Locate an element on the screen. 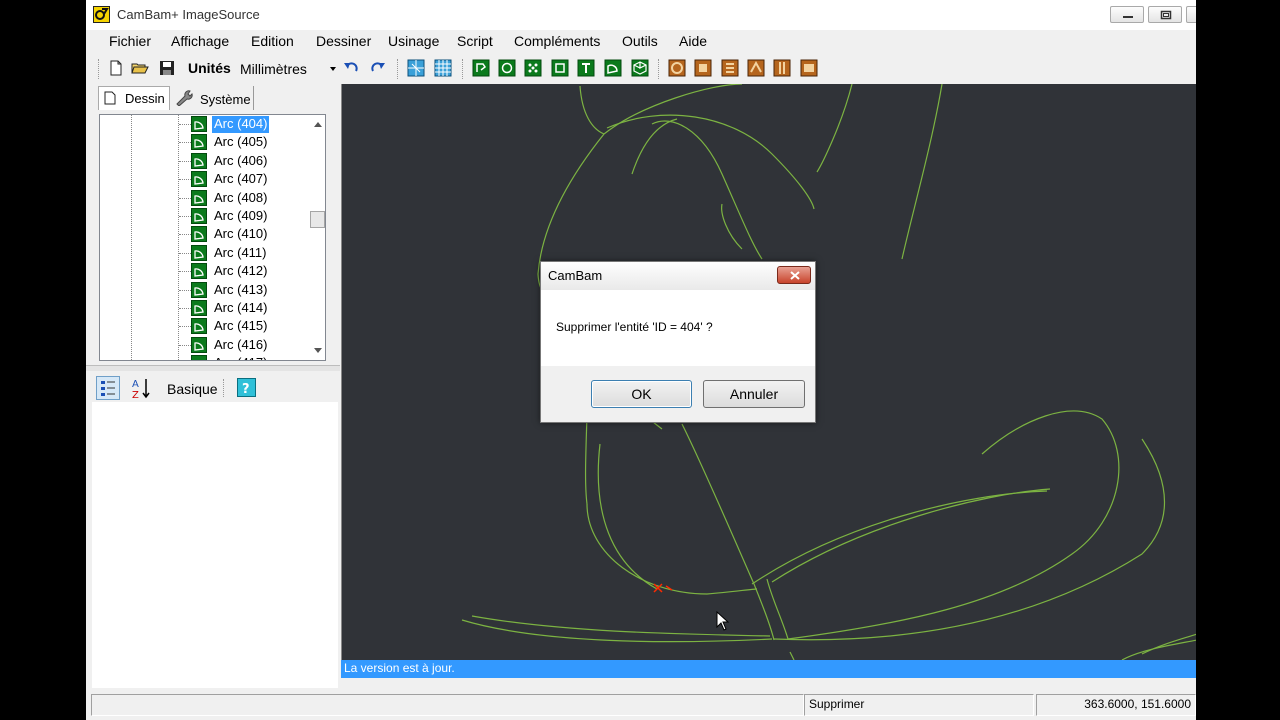 The height and width of the screenshot is (720, 1280). tree-item: Arc (417) is located at coordinates (205, 357).